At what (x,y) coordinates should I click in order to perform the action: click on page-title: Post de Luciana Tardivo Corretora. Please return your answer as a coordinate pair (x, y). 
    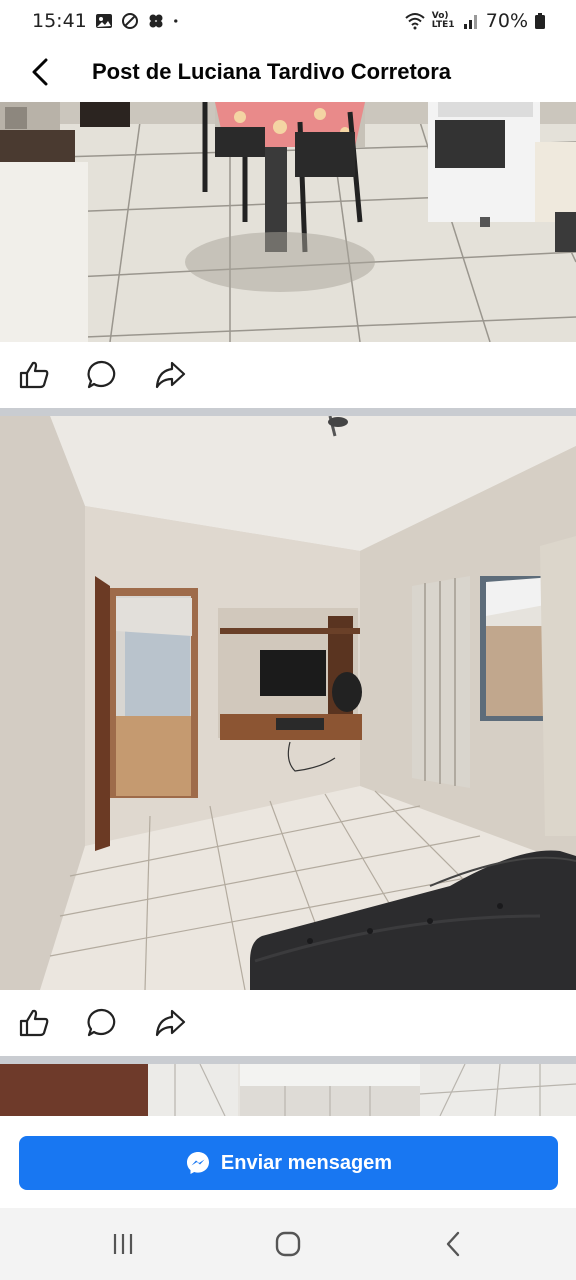
    Looking at the image, I should click on (272, 71).